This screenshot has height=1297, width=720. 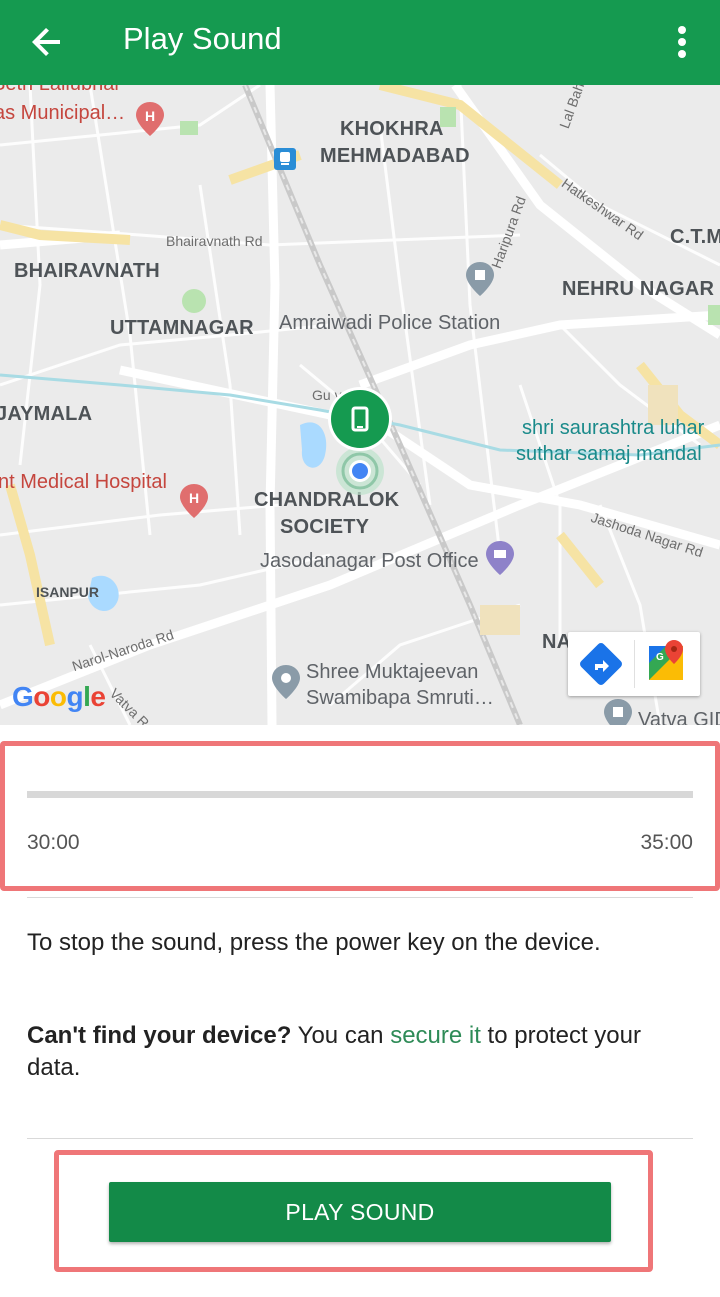 What do you see at coordinates (679, 717) in the screenshot?
I see `map-label: Vatva GID` at bounding box center [679, 717].